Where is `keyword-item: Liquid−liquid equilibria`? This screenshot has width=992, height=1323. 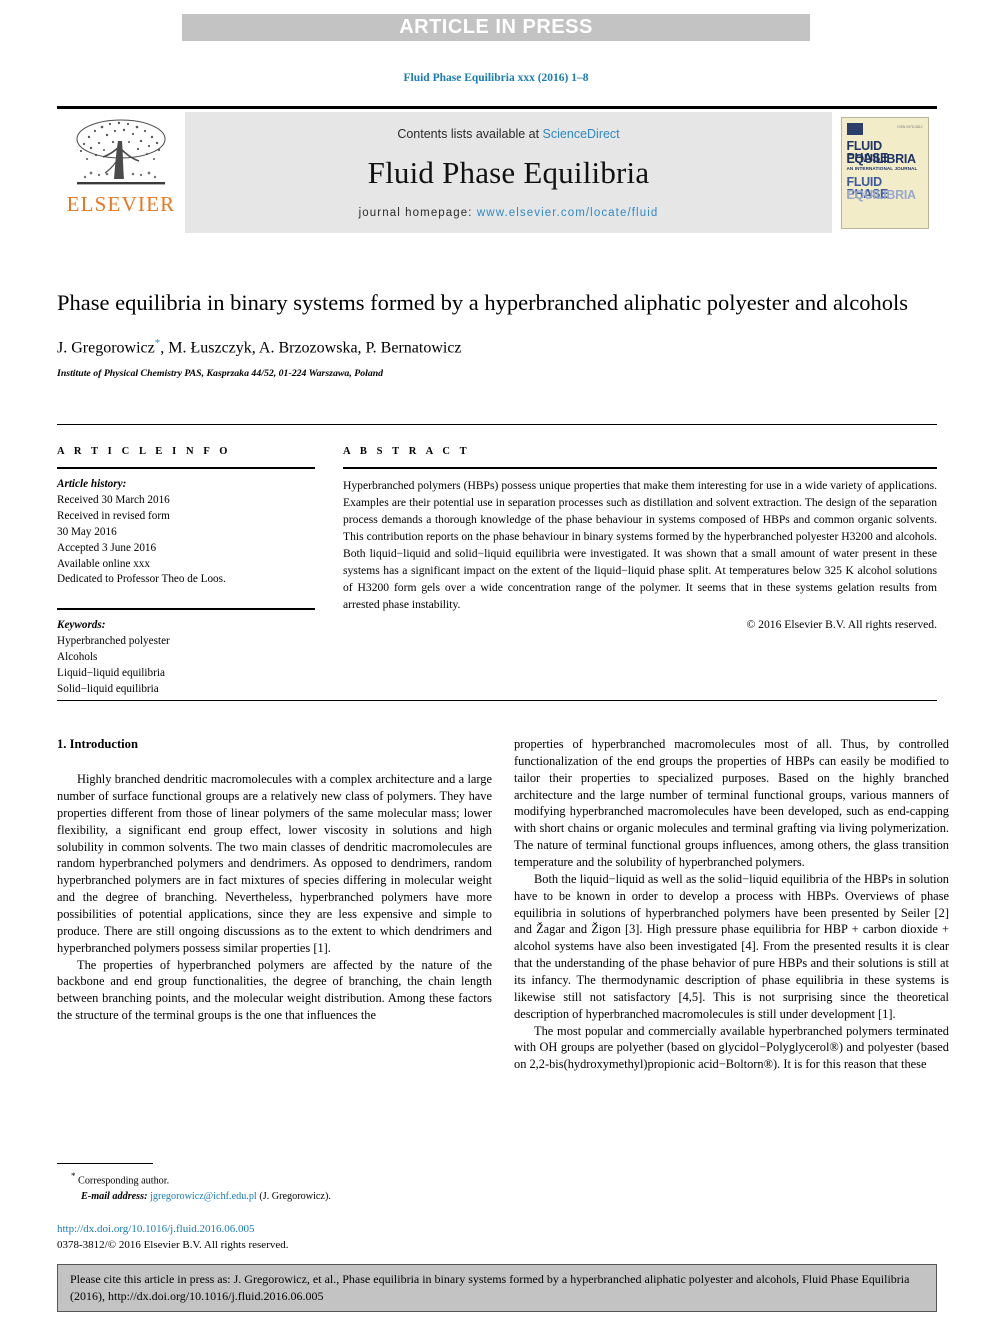
keyword-item: Liquid−liquid equilibria is located at coordinates (111, 673).